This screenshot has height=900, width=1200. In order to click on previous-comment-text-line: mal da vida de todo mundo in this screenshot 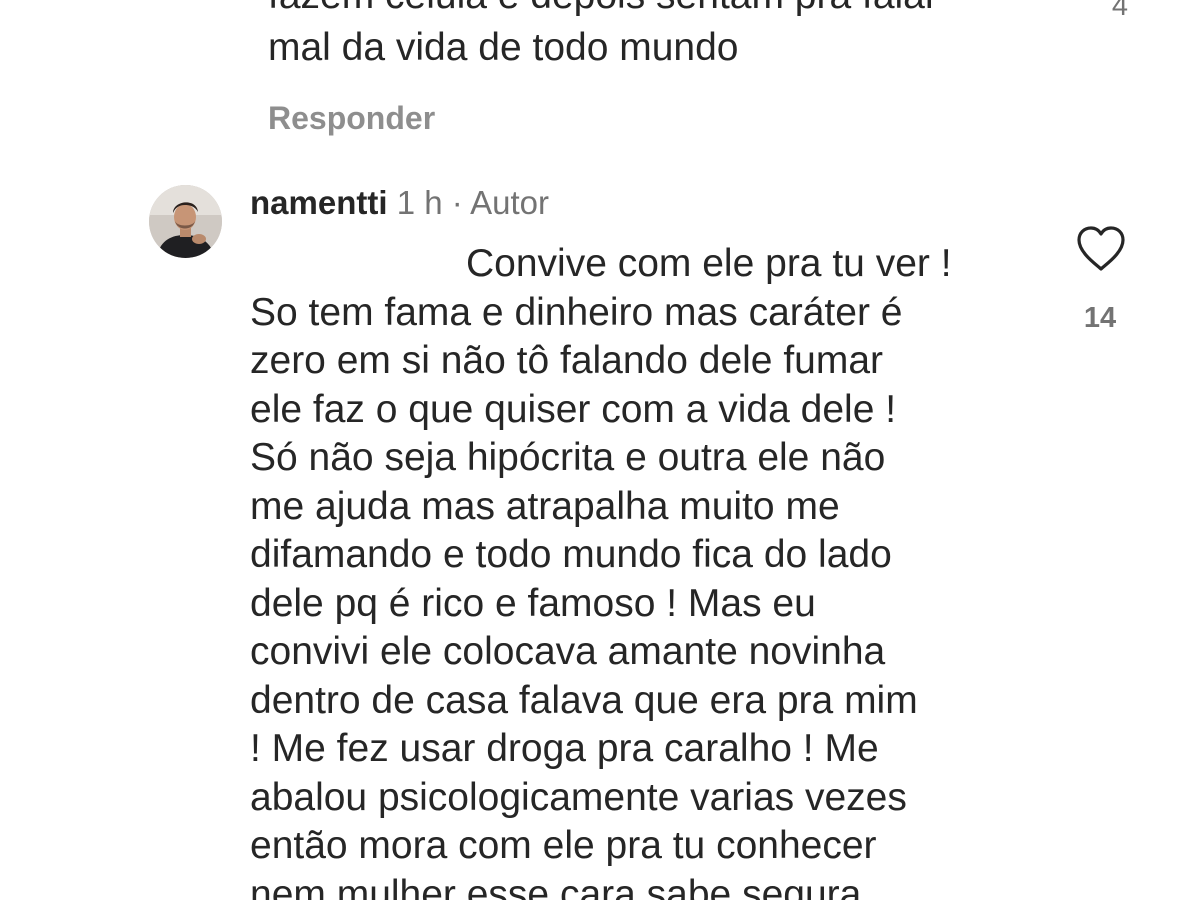, I will do `click(503, 47)`.